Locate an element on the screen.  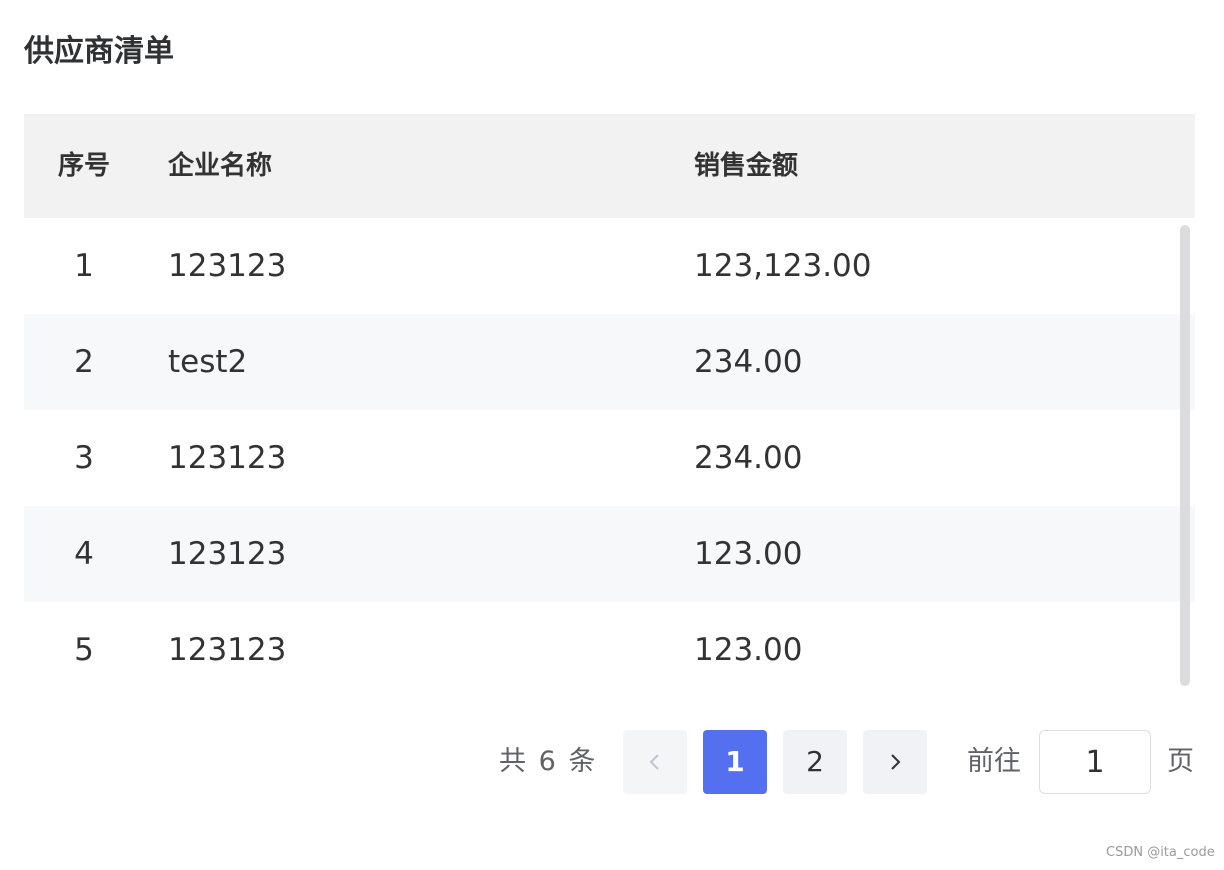
page-suffix-label: 页 is located at coordinates (1180, 761).